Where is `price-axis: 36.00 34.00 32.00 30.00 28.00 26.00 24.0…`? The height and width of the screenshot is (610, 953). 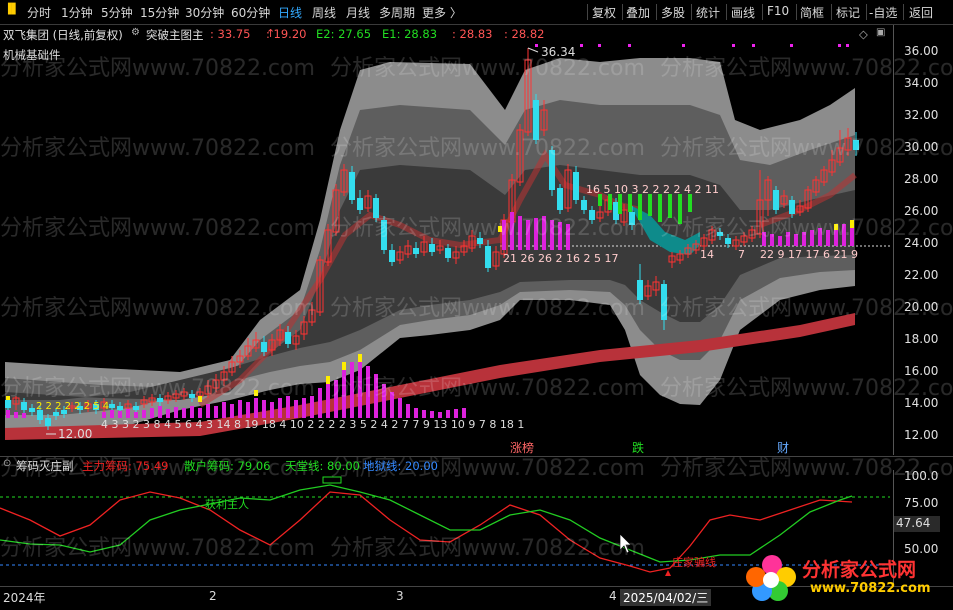
price-axis: 36.00 34.00 32.00 30.00 28.00 26.00 24.0… is located at coordinates (923, 240).